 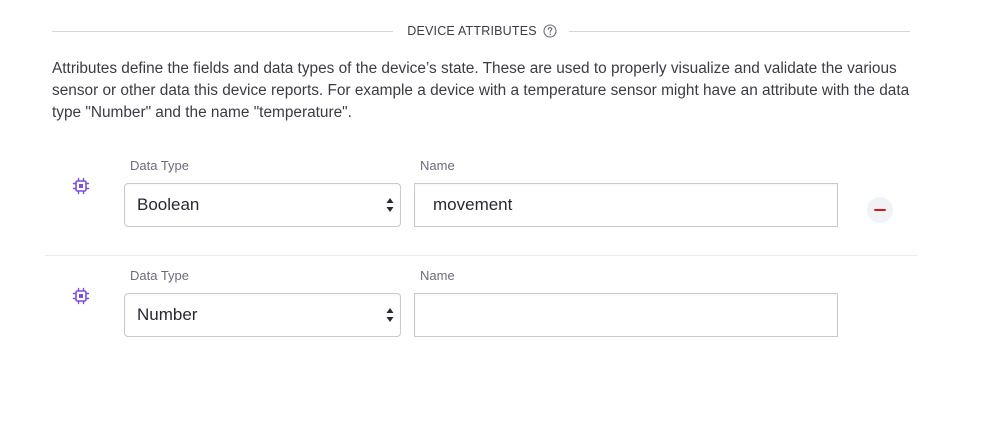 I want to click on question-circle-icon, so click(x=550, y=31).